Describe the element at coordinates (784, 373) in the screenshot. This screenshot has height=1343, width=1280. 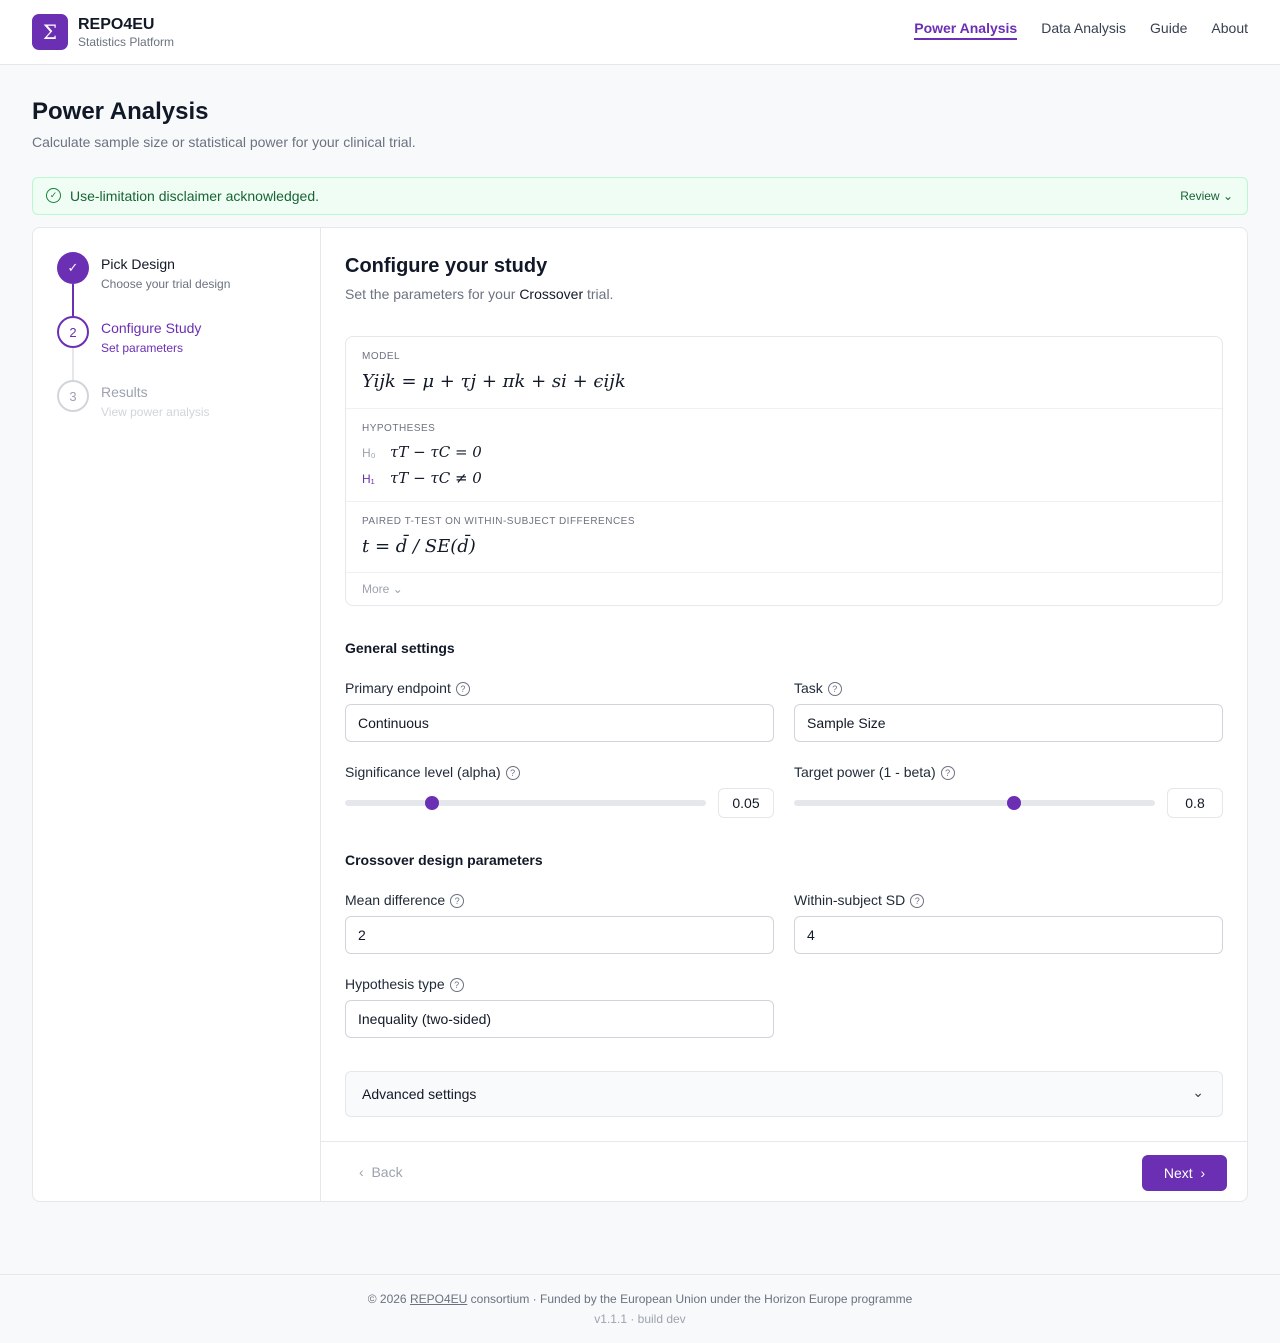
I see `model-section: MODEL Yijk = μ + τj + πk + si + ϵijk` at that location.